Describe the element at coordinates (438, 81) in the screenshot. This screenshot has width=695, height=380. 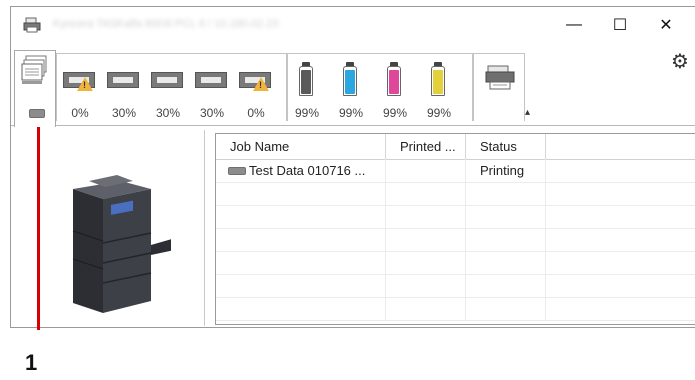
I see `toner-yellow-icon` at that location.